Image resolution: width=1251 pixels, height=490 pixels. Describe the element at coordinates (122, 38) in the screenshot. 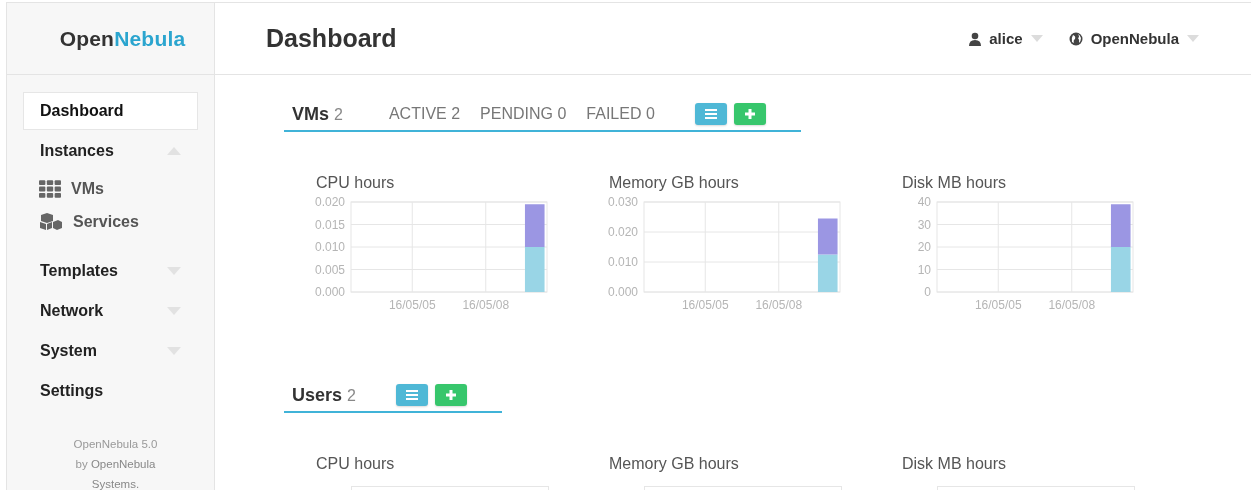

I see `logo-text: OpenNebula` at that location.